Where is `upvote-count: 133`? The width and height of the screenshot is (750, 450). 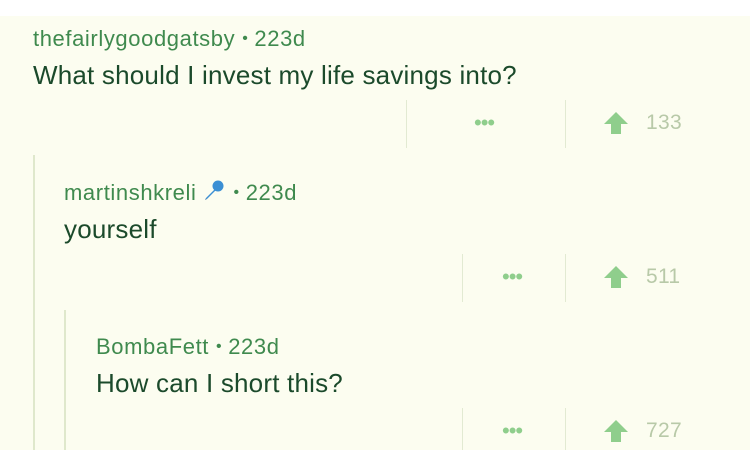
upvote-count: 133 is located at coordinates (664, 122).